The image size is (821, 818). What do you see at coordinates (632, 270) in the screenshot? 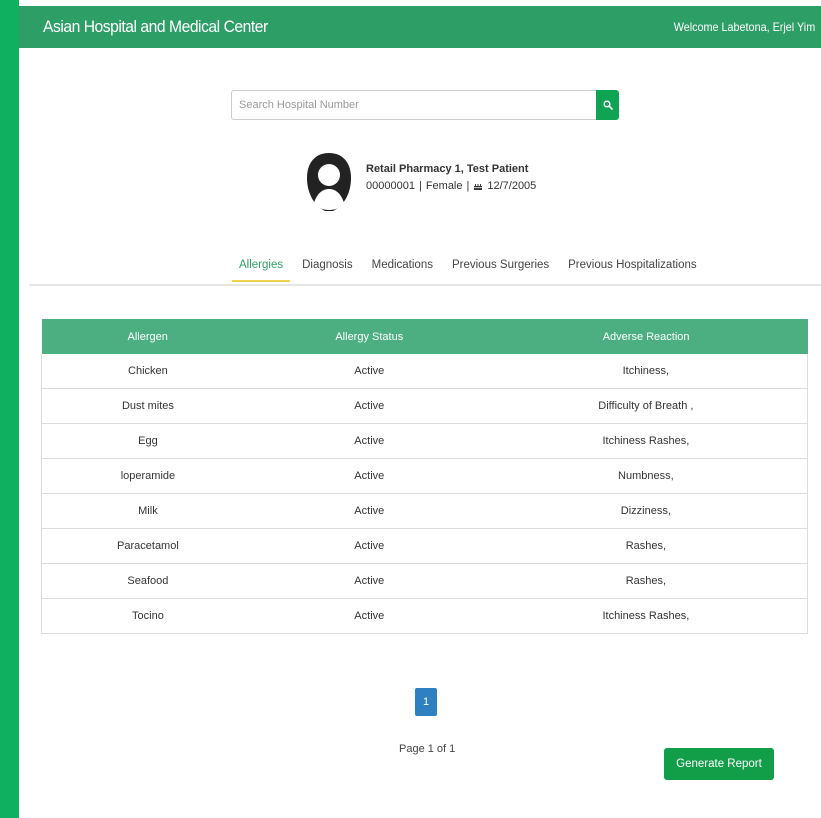
I see `tab-previous-hospitalizations: Previous Hospitalizations` at bounding box center [632, 270].